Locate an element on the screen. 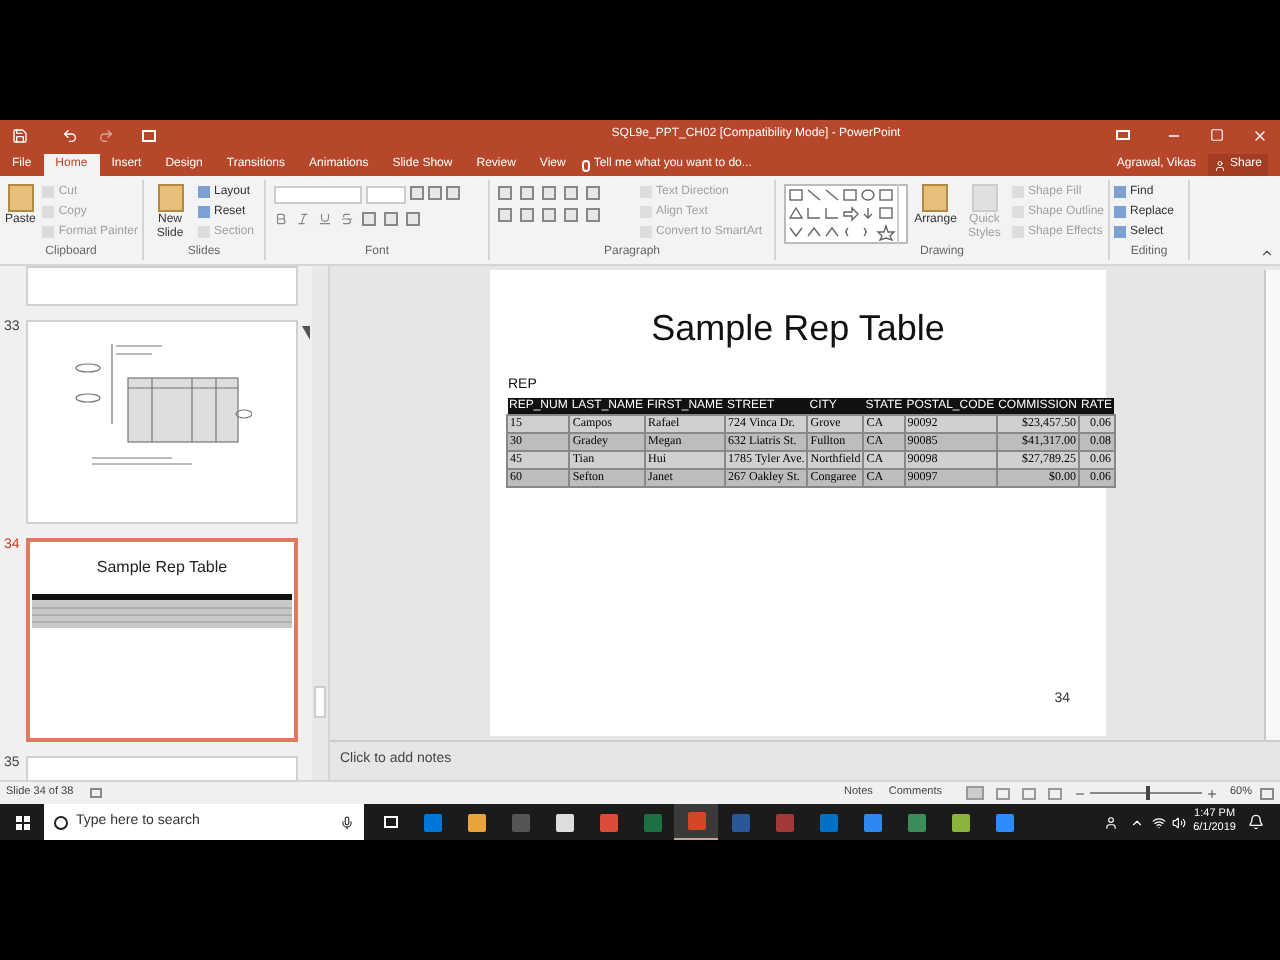  undo-icon is located at coordinates (70, 135).